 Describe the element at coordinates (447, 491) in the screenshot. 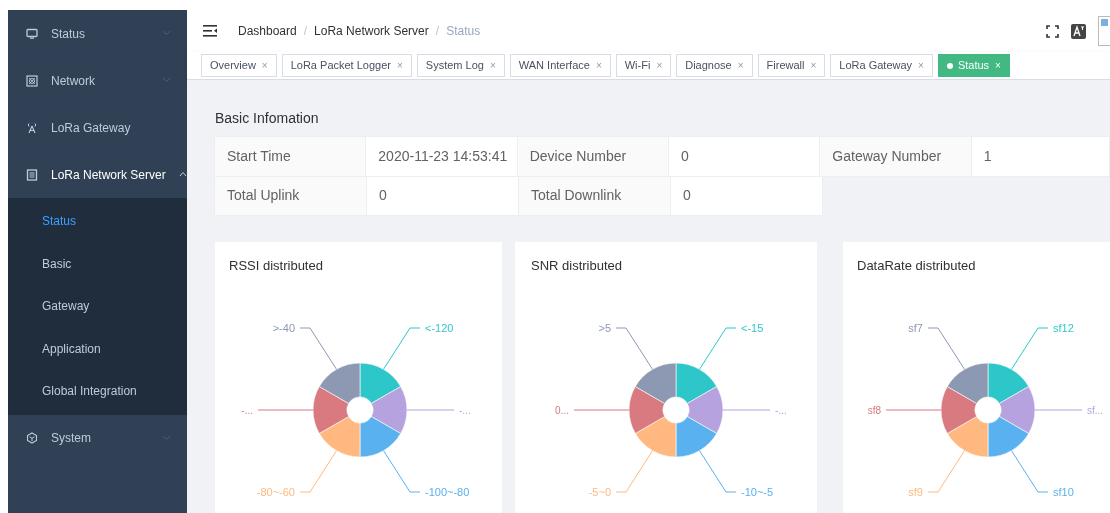

I see `slice-label: -100~-80` at that location.